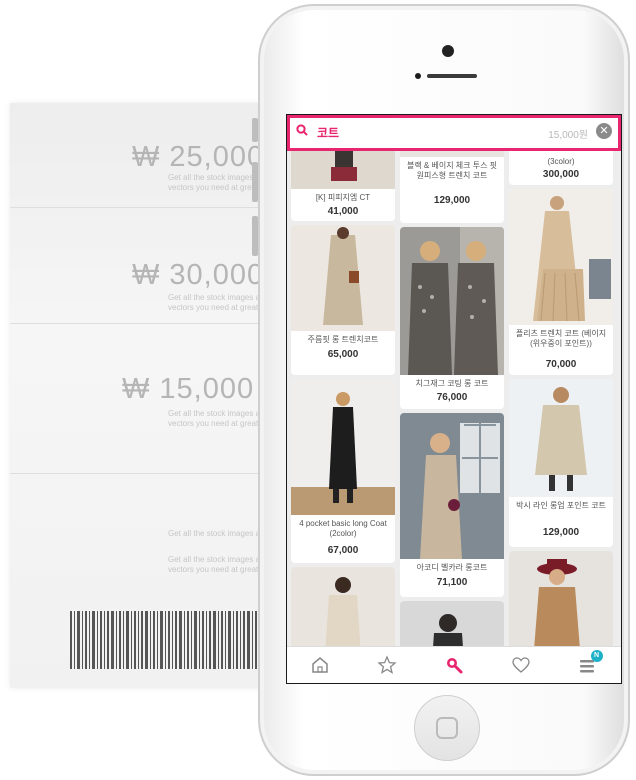 The image size is (636, 780). I want to click on product-price: 41,000, so click(343, 211).